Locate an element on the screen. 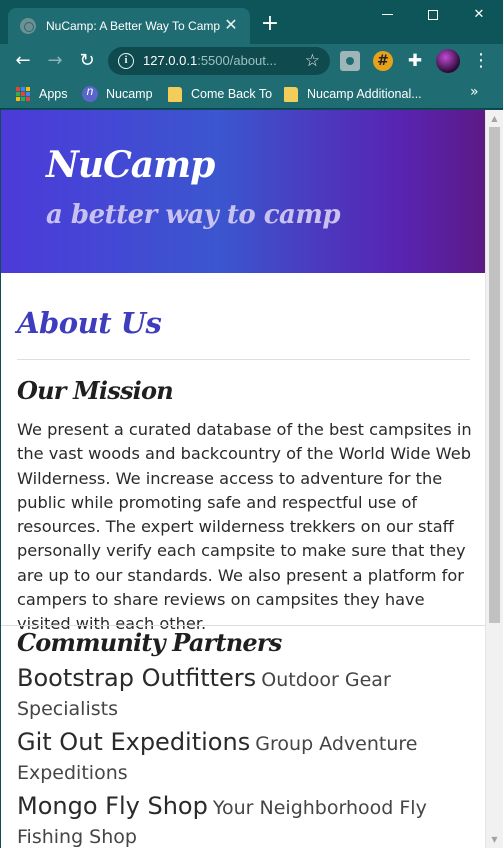 This screenshot has width=503, height=848. bookmark-label: Come Back To is located at coordinates (232, 94).